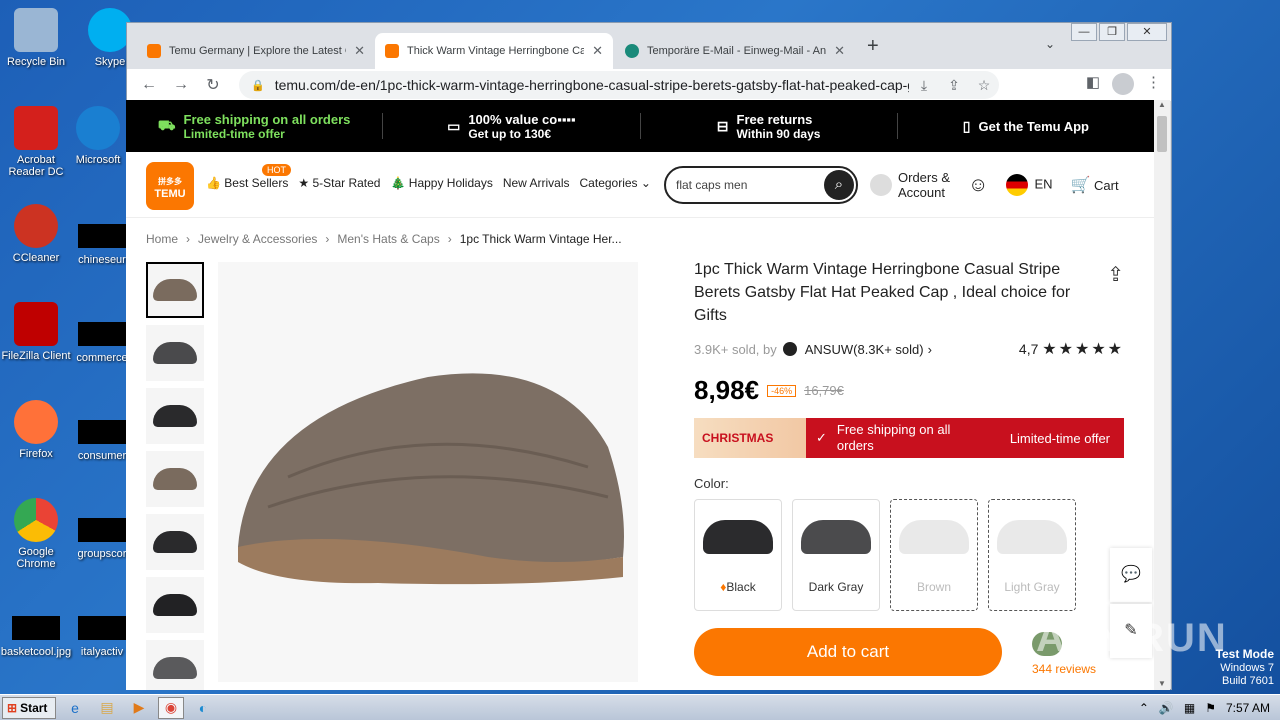 The width and height of the screenshot is (1280, 720). I want to click on orders-account: Orders & Account, so click(910, 185).